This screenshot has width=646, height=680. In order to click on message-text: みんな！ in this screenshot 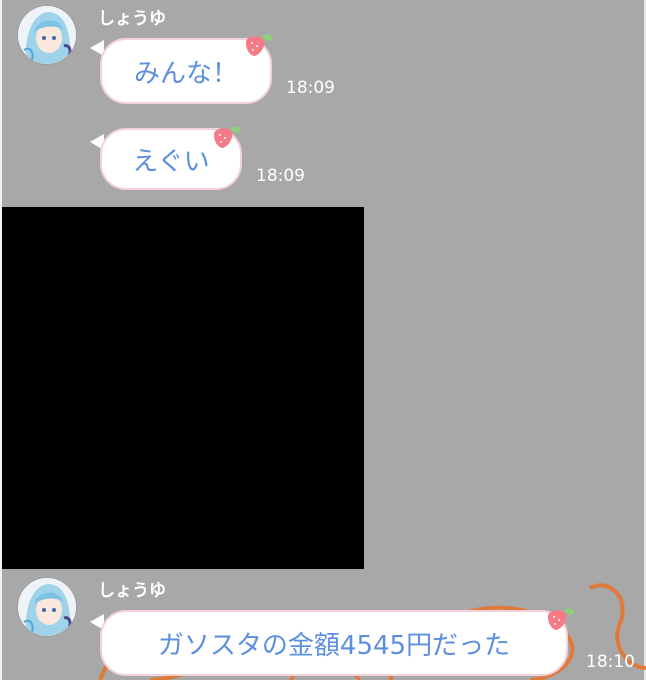, I will do `click(185, 73)`.